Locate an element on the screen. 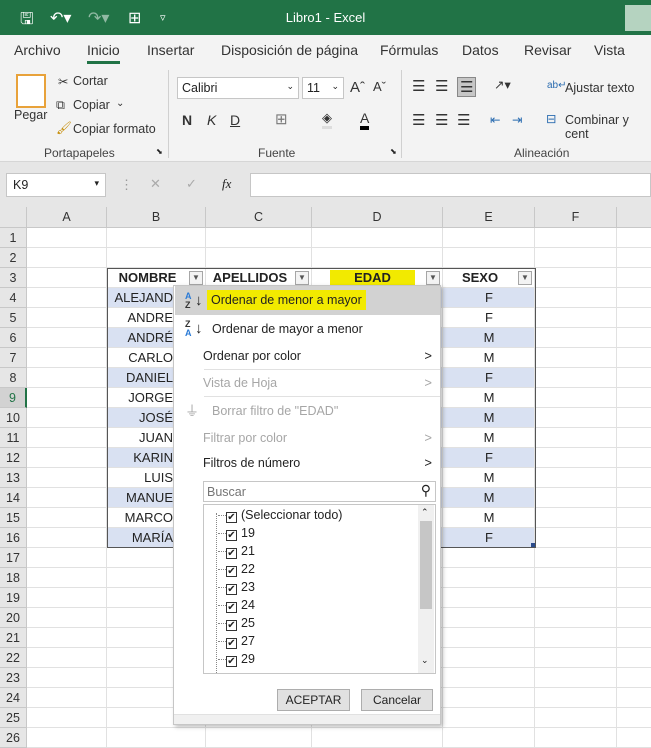 The width and height of the screenshot is (651, 748). table-resize-handle is located at coordinates (533, 545).